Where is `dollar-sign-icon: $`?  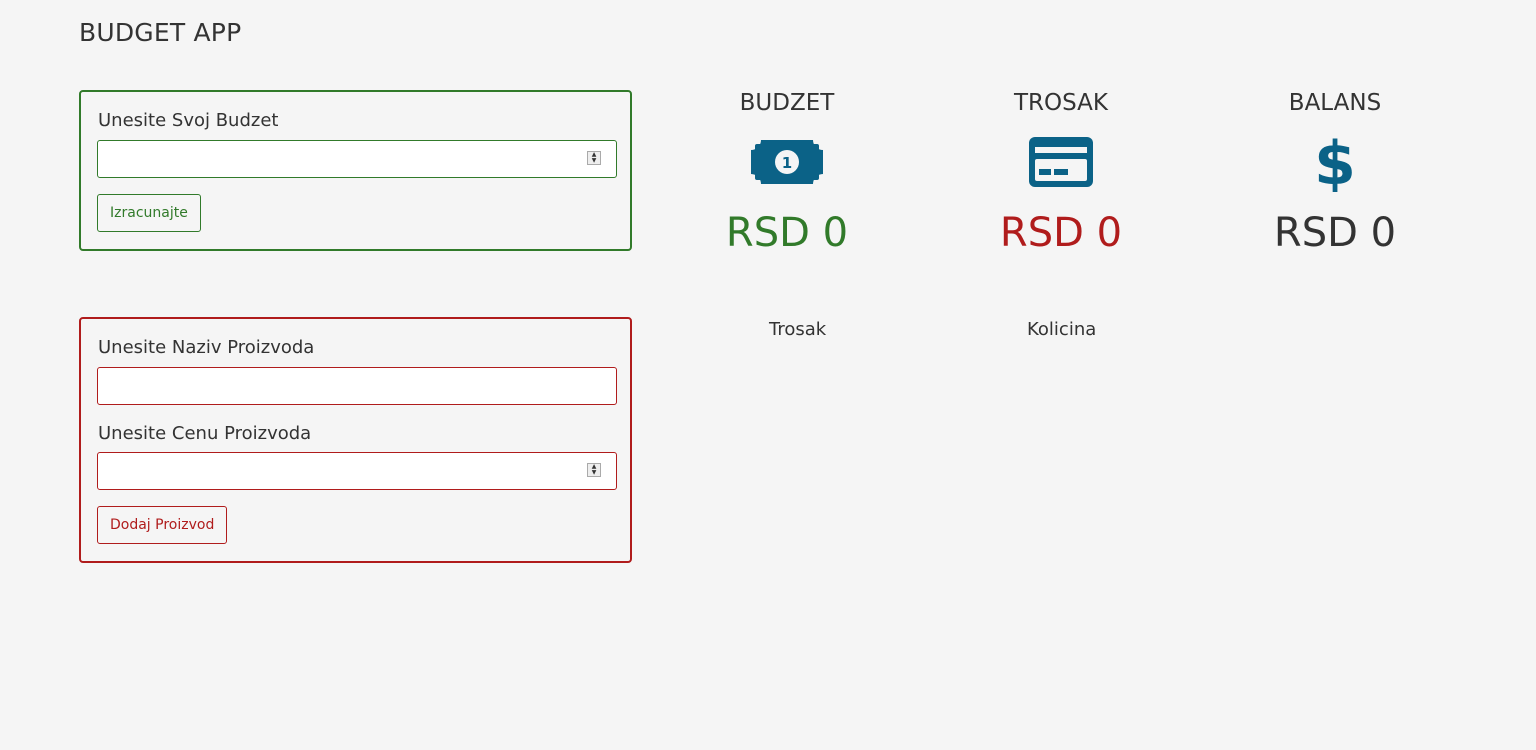
dollar-sign-icon: $ is located at coordinates (1335, 162).